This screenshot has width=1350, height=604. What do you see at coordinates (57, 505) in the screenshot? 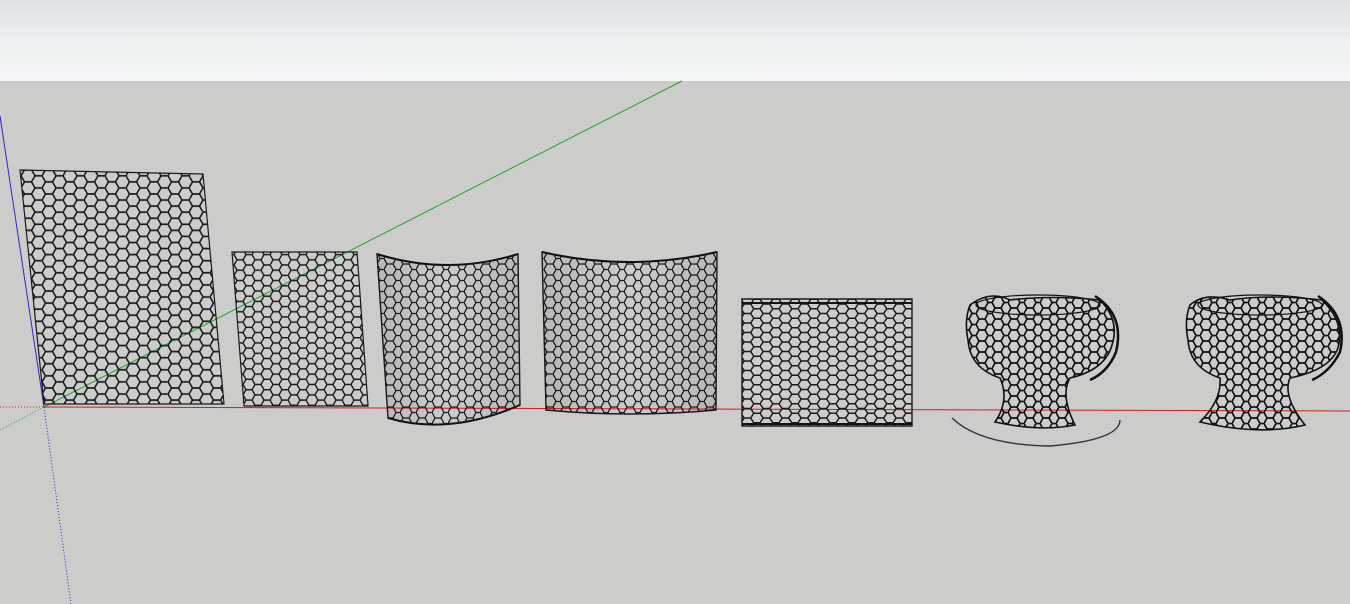
I see `blue-z-axis-negative` at bounding box center [57, 505].